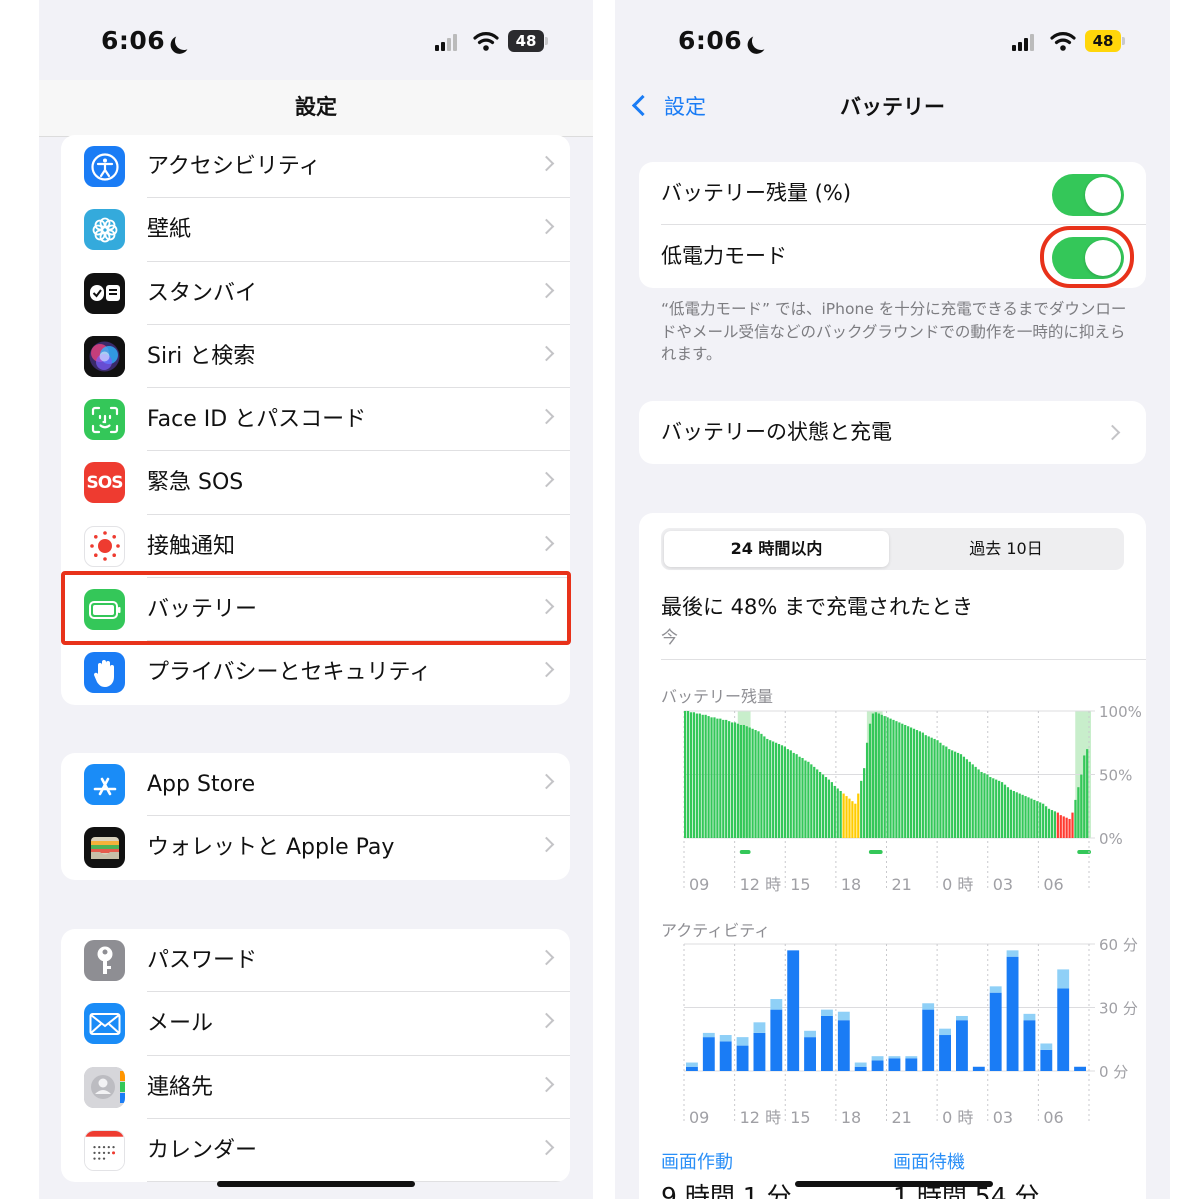 The width and height of the screenshot is (1200, 1199). Describe the element at coordinates (234, 166) in the screenshot. I see `settings-row-label: アクセシビリティ` at that location.